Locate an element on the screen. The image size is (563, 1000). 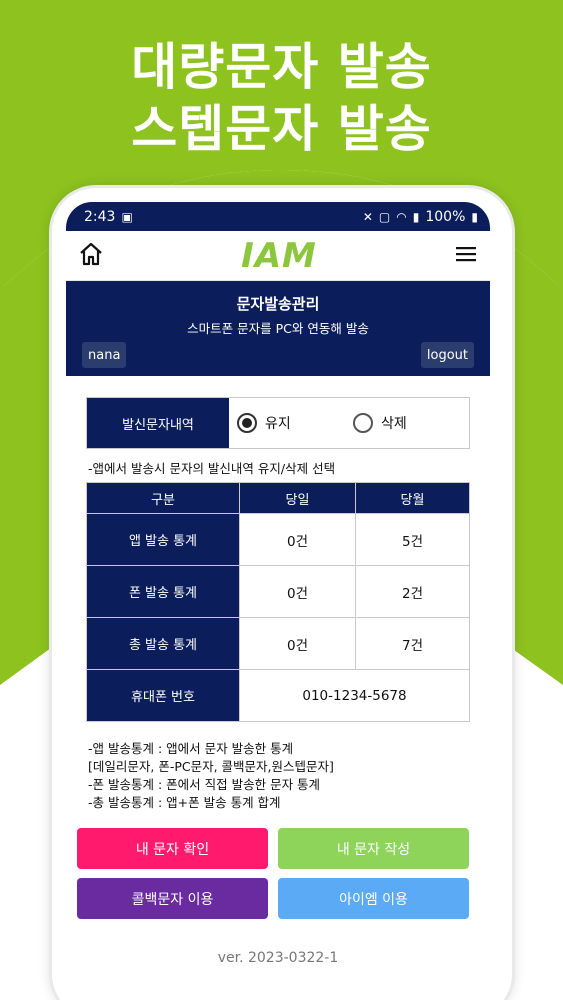
delete-radio-label: 삭제 is located at coordinates (394, 424).